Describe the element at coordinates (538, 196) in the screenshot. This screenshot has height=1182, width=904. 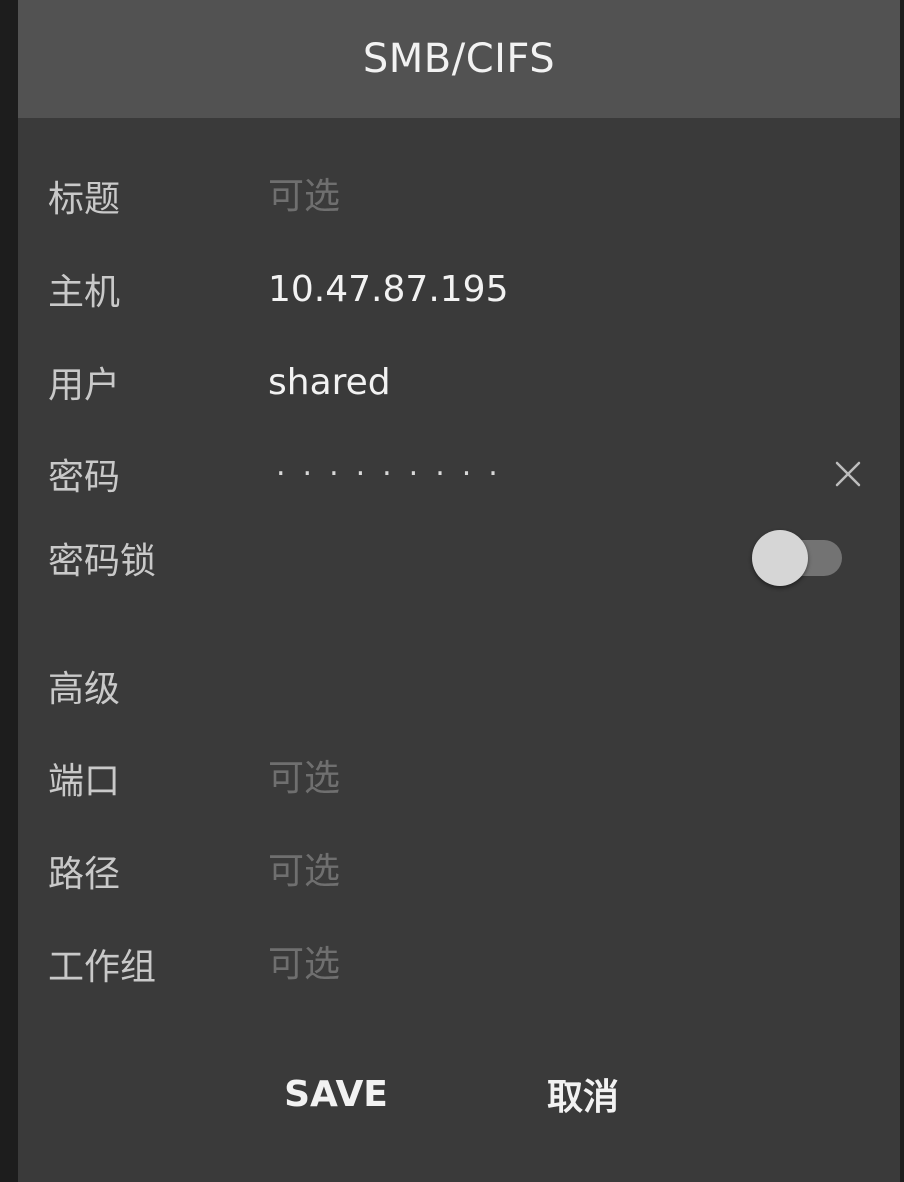
I see `title-input` at that location.